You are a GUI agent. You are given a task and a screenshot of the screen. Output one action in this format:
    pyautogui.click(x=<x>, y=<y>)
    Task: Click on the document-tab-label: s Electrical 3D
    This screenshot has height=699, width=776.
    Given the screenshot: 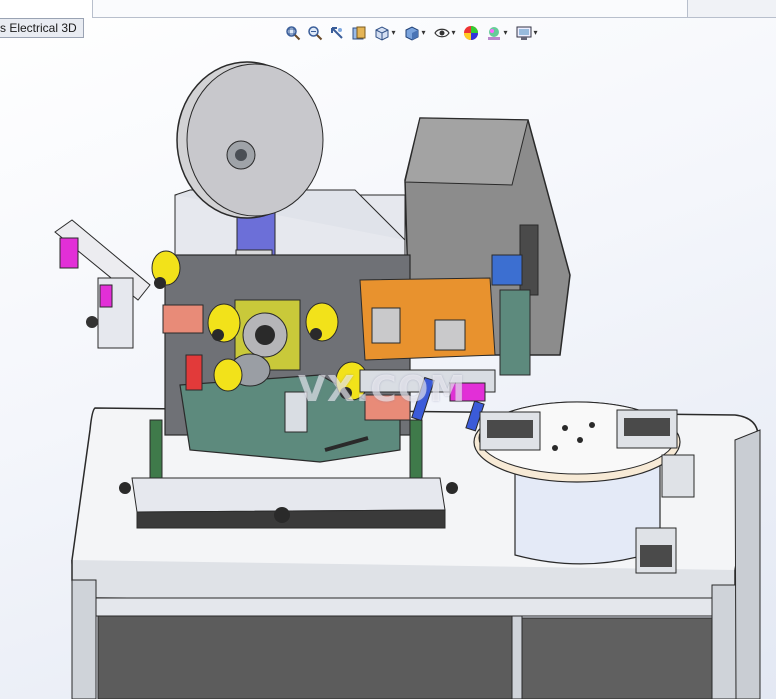 What is the action you would take?
    pyautogui.click(x=38, y=28)
    